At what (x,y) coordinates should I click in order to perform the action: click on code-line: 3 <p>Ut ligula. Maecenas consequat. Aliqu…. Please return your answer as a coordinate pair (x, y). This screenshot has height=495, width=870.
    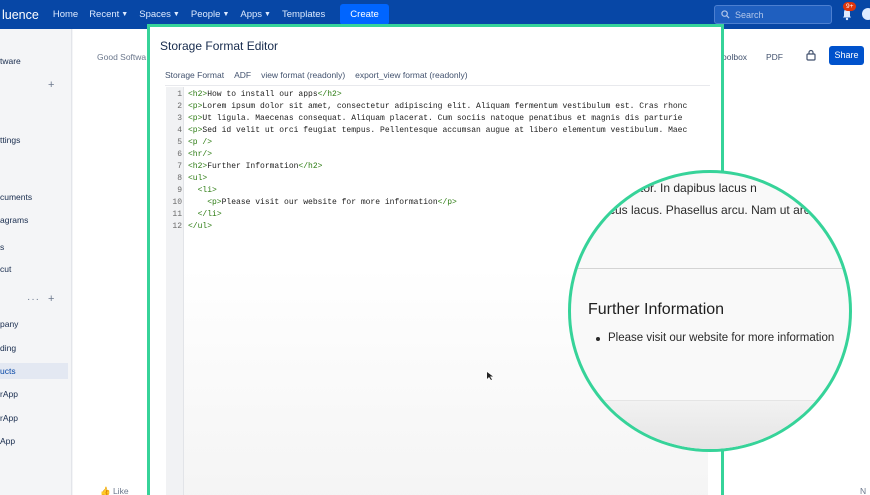
    Looking at the image, I should click on (437, 119).